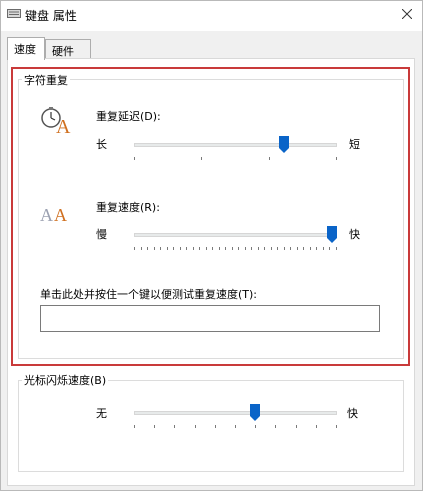 This screenshot has width=423, height=491. Describe the element at coordinates (46, 80) in the screenshot. I see `char-repeat-group-label: 字符重复` at that location.